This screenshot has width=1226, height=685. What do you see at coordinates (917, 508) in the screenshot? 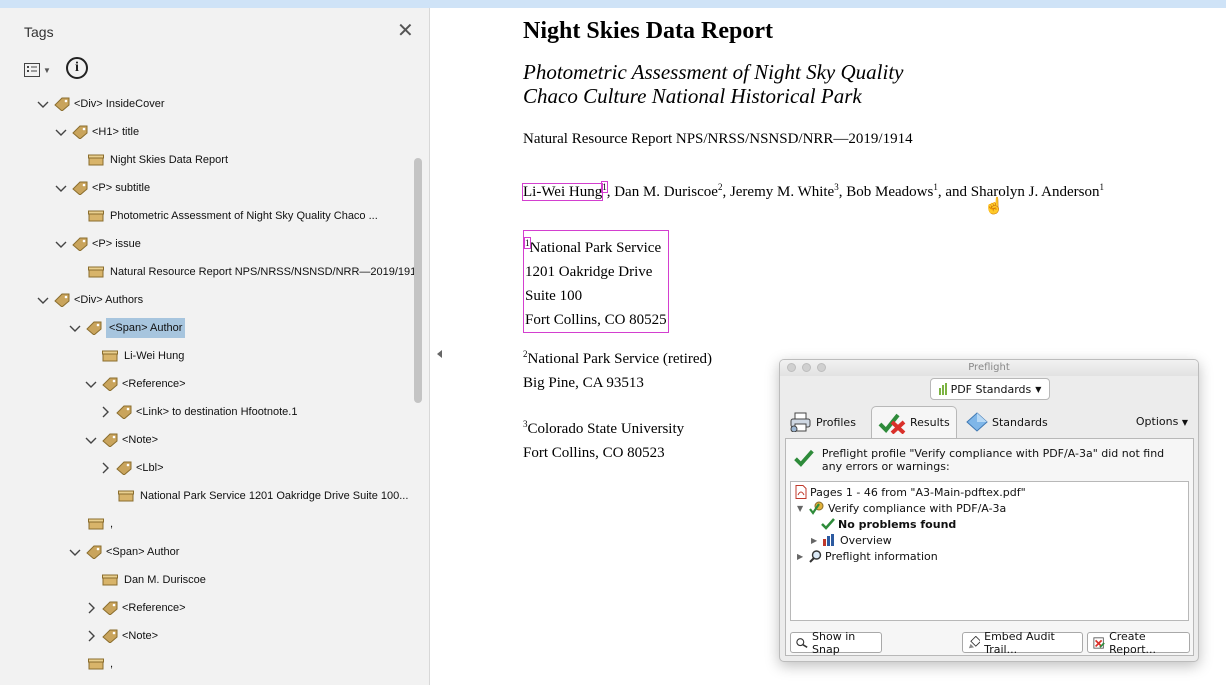
I see `results-row-label: Verify compliance with PDF/A-3a` at bounding box center [917, 508].